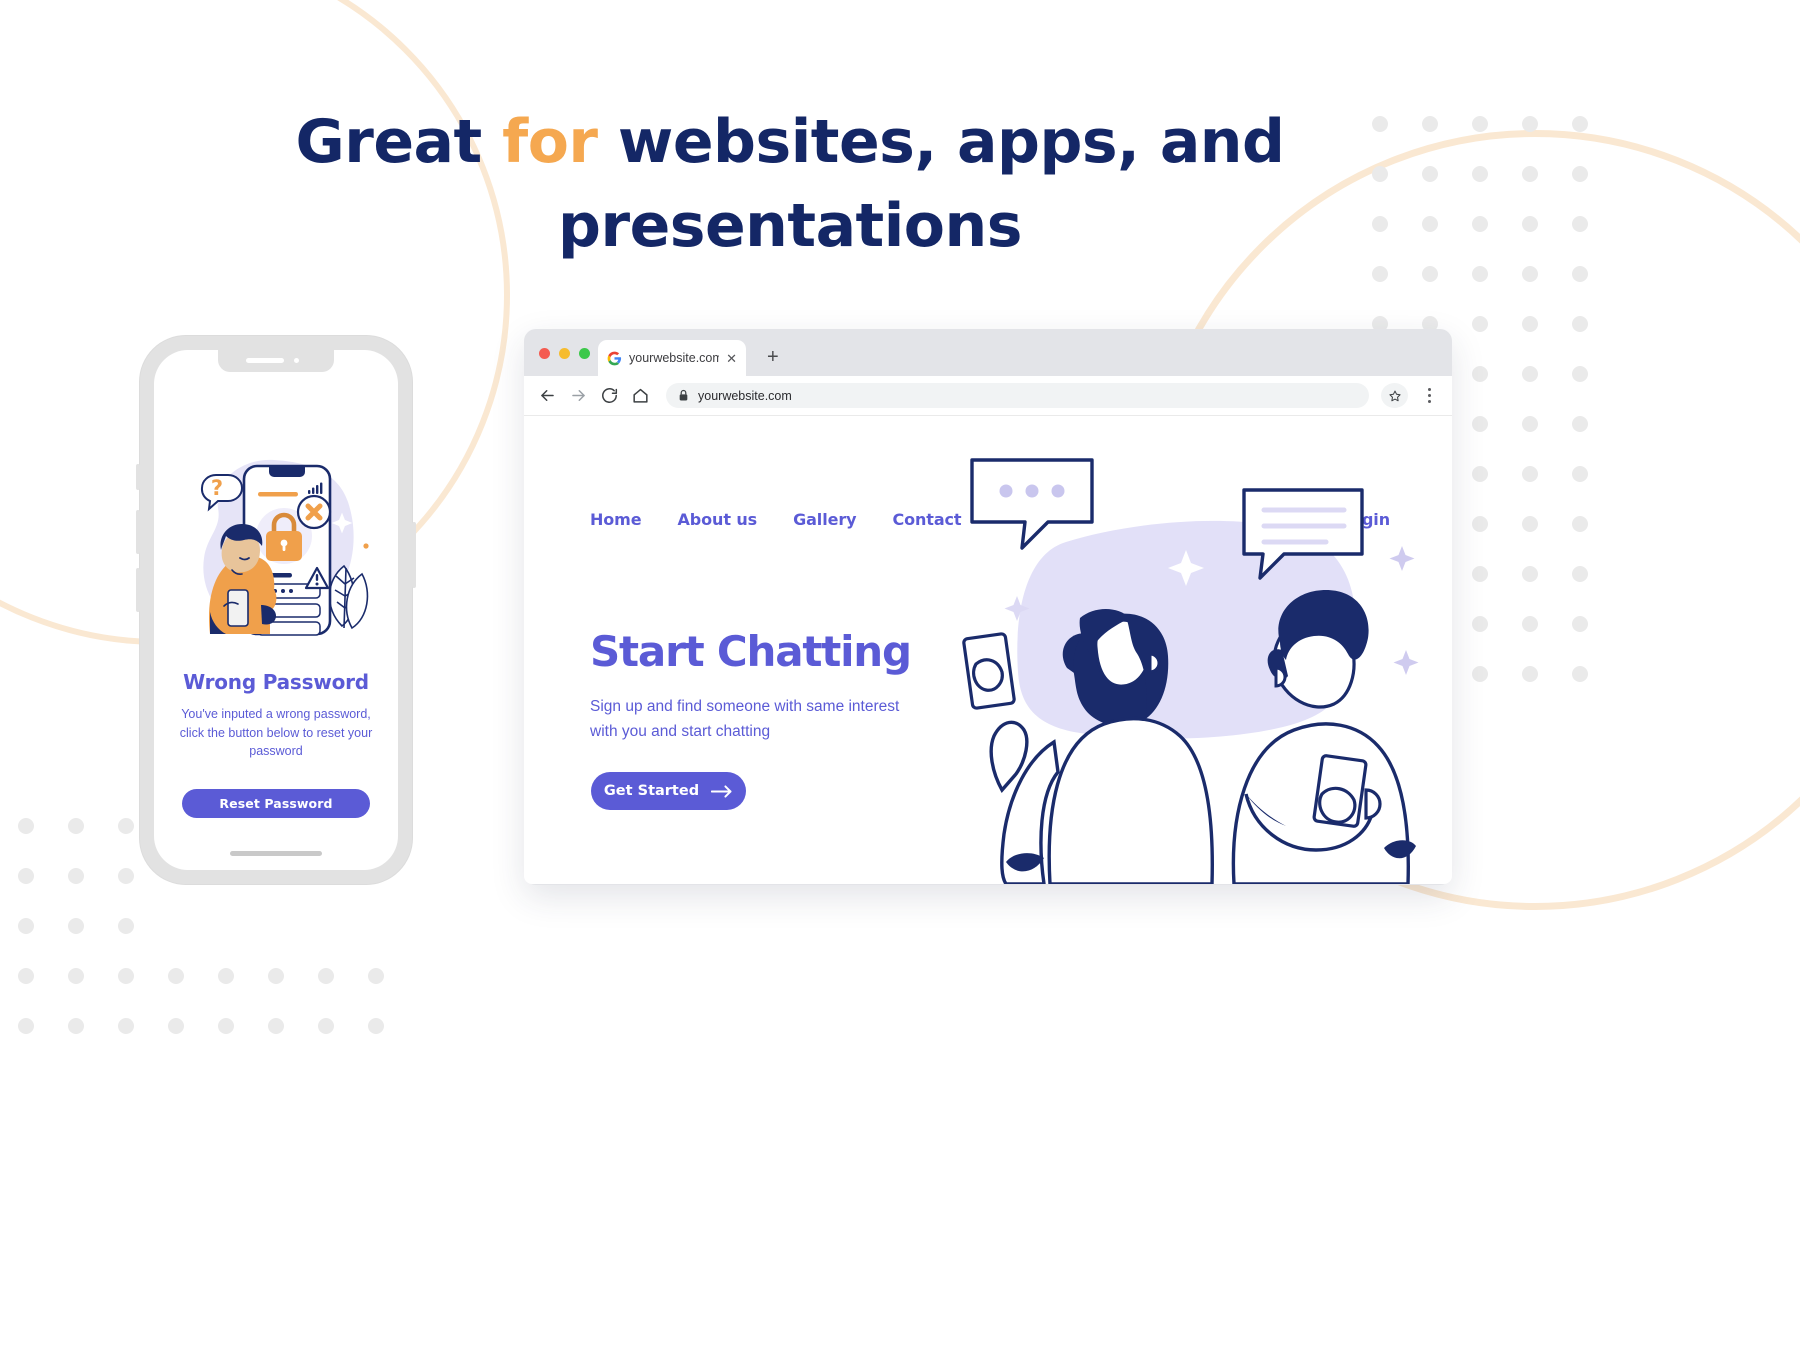 The image size is (1800, 1360). What do you see at coordinates (584, 353) in the screenshot?
I see `maximize-window-button` at bounding box center [584, 353].